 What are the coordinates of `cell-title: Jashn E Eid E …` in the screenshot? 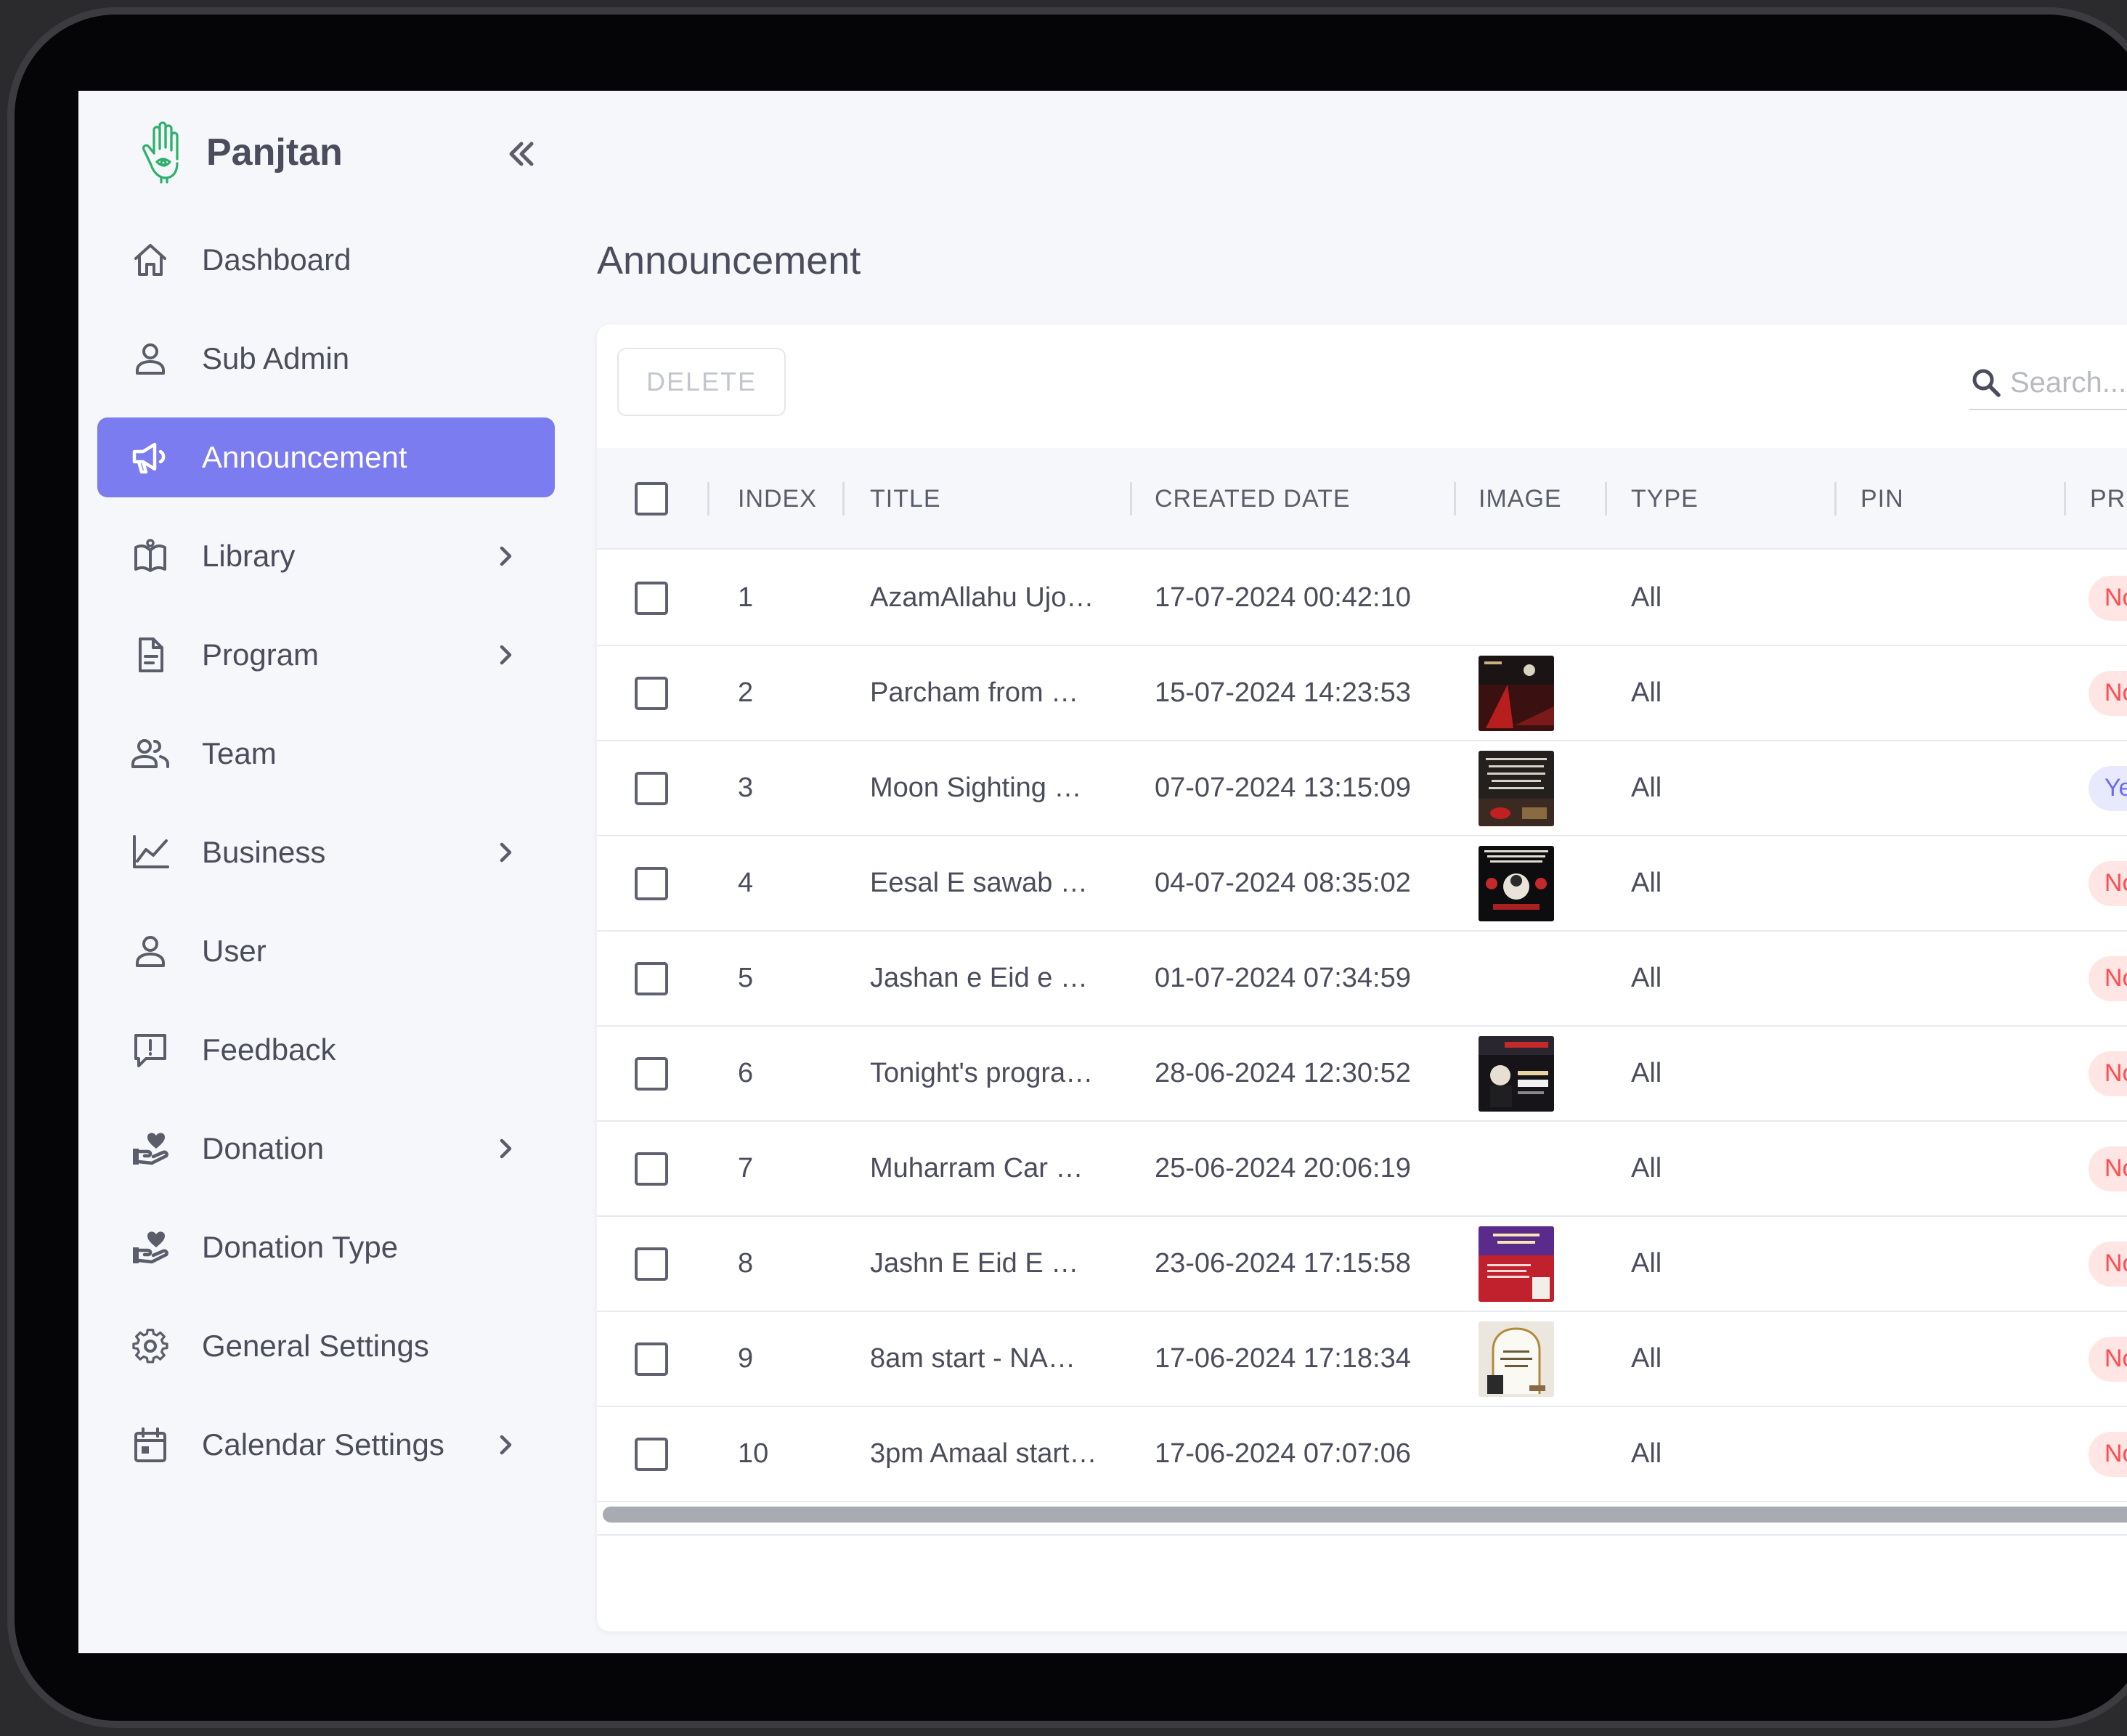 It's located at (975, 1263).